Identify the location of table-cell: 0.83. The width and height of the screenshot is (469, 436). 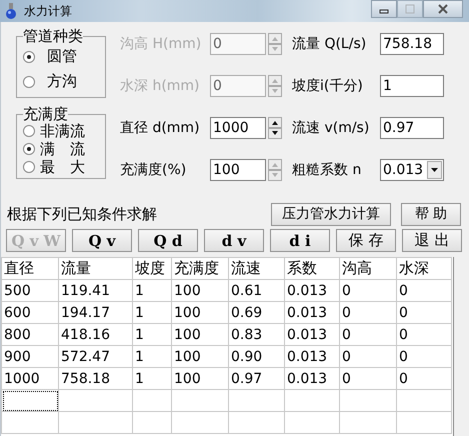
(256, 335).